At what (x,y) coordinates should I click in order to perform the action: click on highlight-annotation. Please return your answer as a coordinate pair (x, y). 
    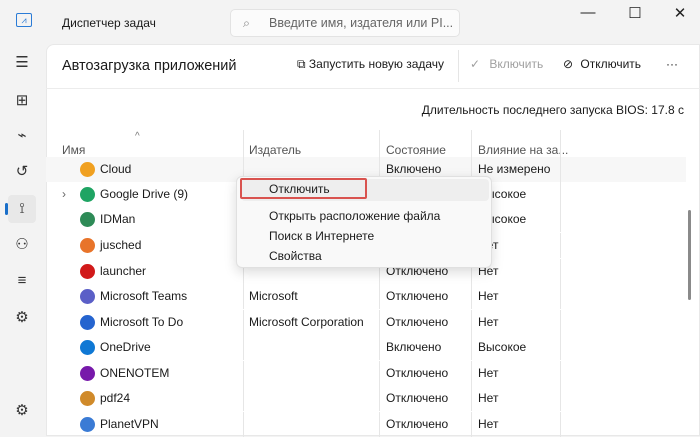
    Looking at the image, I should click on (303, 188).